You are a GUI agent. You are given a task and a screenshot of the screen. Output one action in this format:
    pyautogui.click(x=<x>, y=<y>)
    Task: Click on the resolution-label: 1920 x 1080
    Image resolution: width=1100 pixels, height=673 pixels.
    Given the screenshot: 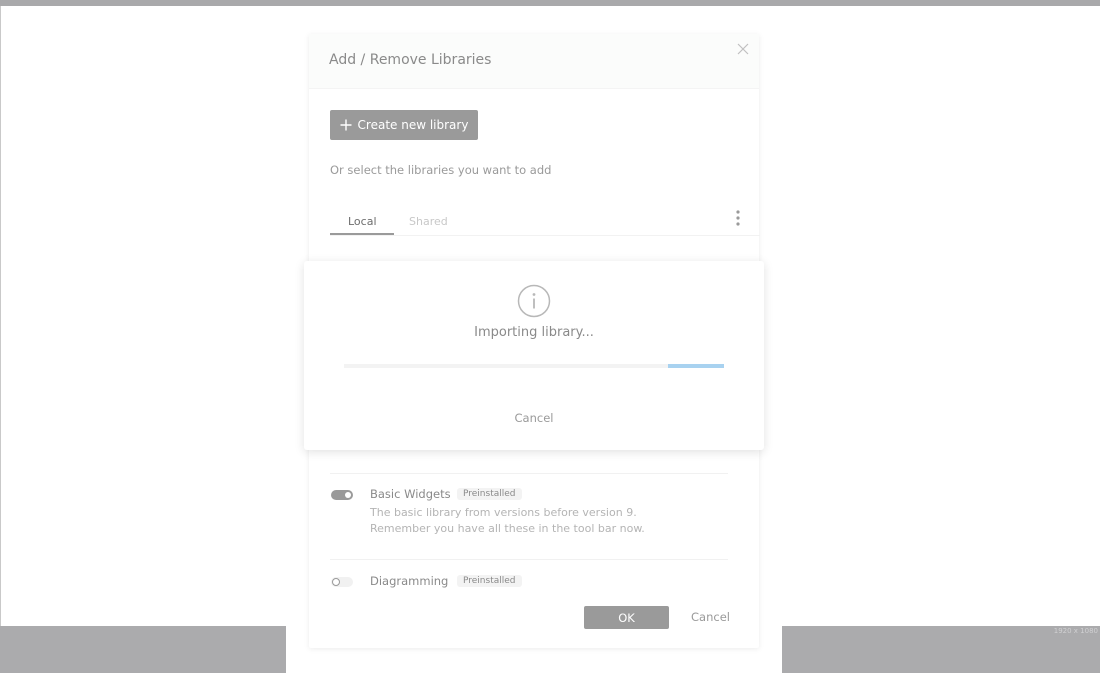 What is the action you would take?
    pyautogui.click(x=1075, y=631)
    